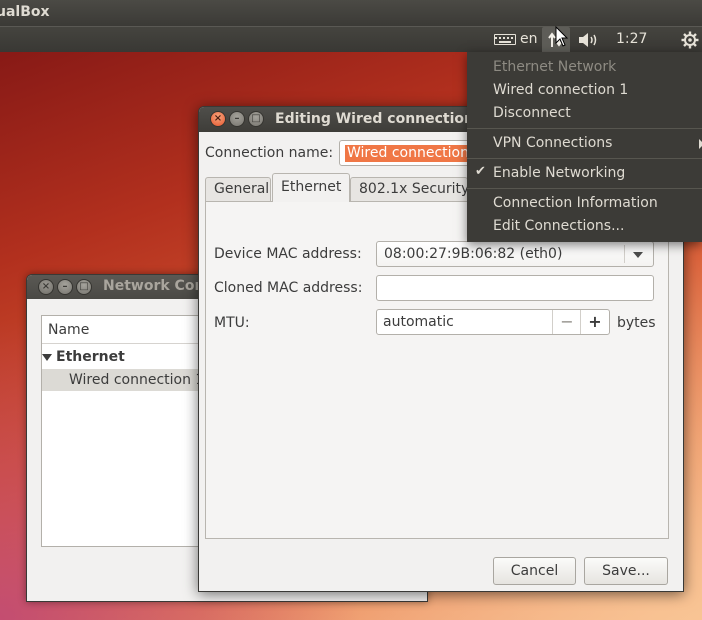 Image resolution: width=702 pixels, height=620 pixels. Describe the element at coordinates (288, 288) in the screenshot. I see `cloned-mac-label: Cloned MAC address:` at that location.